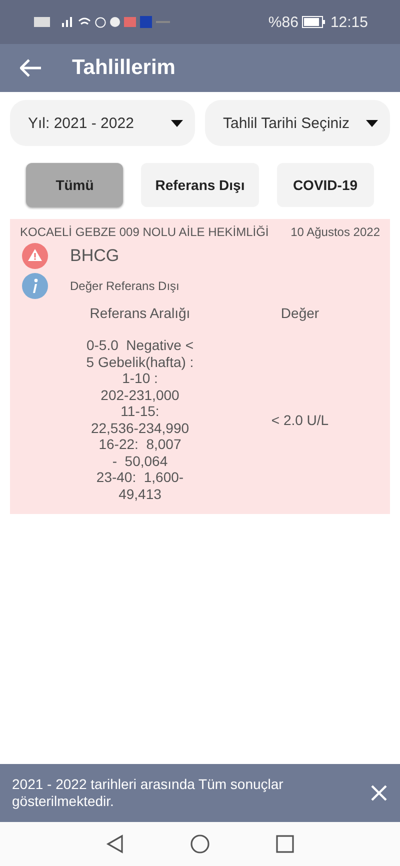  I want to click on test-name: BHCG, so click(95, 256).